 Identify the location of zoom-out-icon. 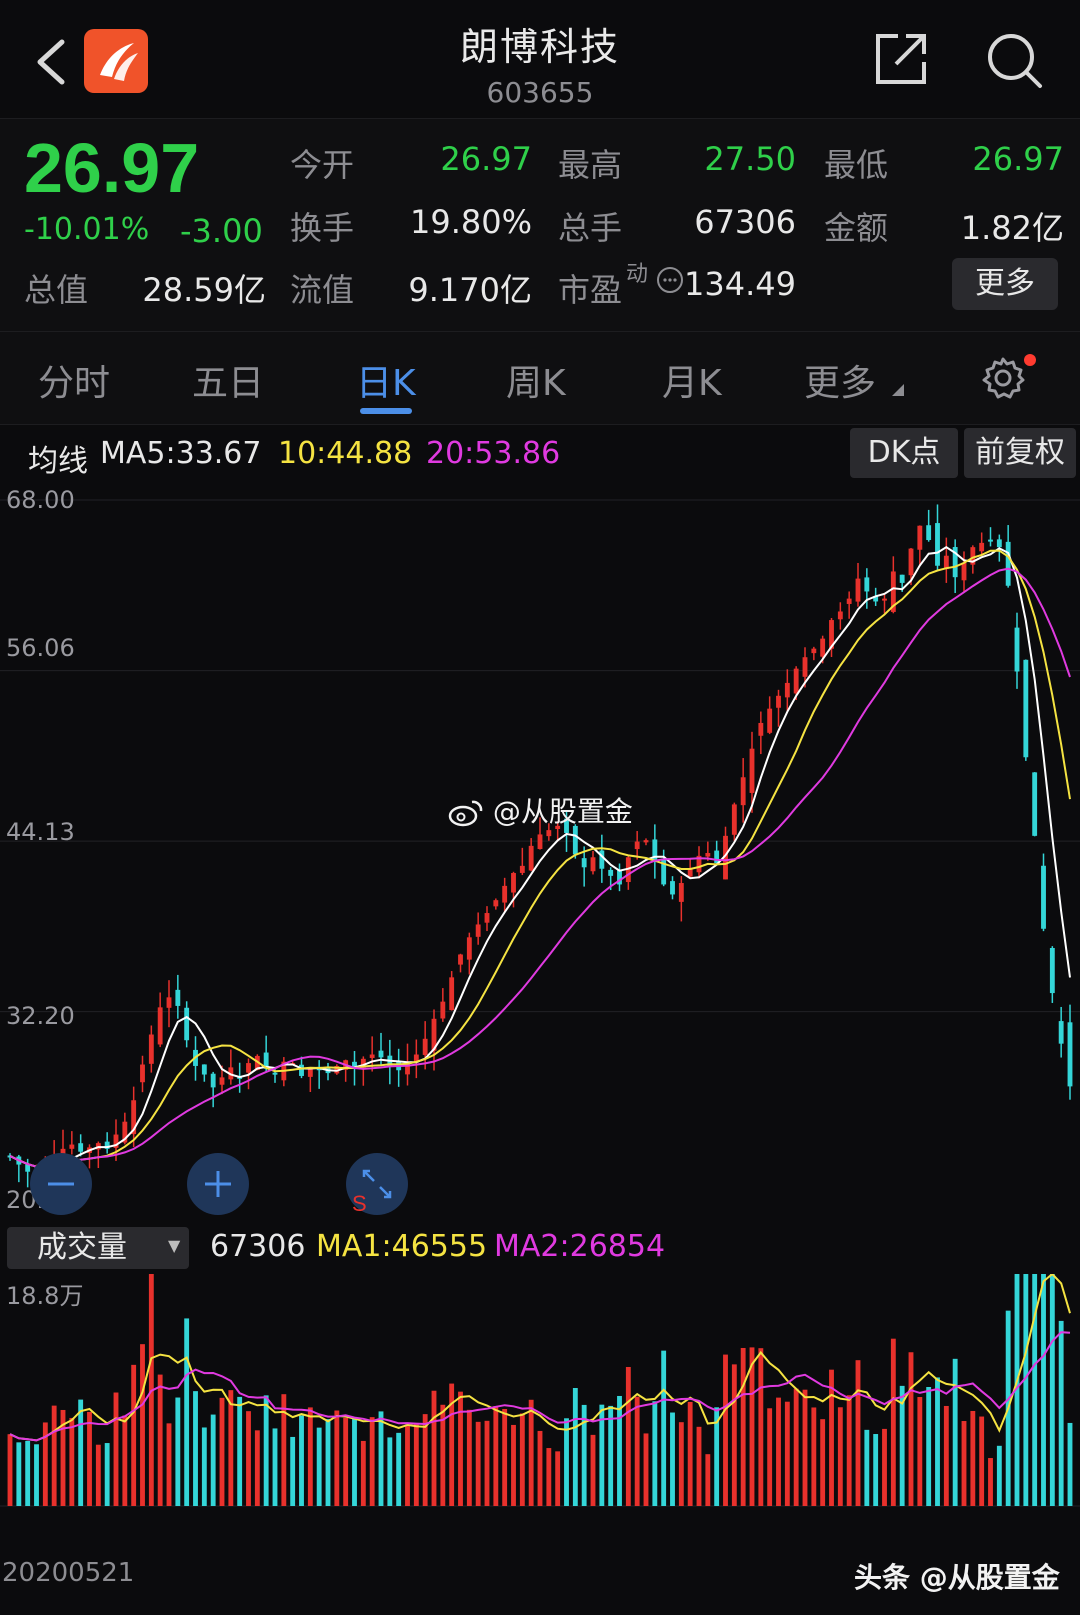
(61, 1184).